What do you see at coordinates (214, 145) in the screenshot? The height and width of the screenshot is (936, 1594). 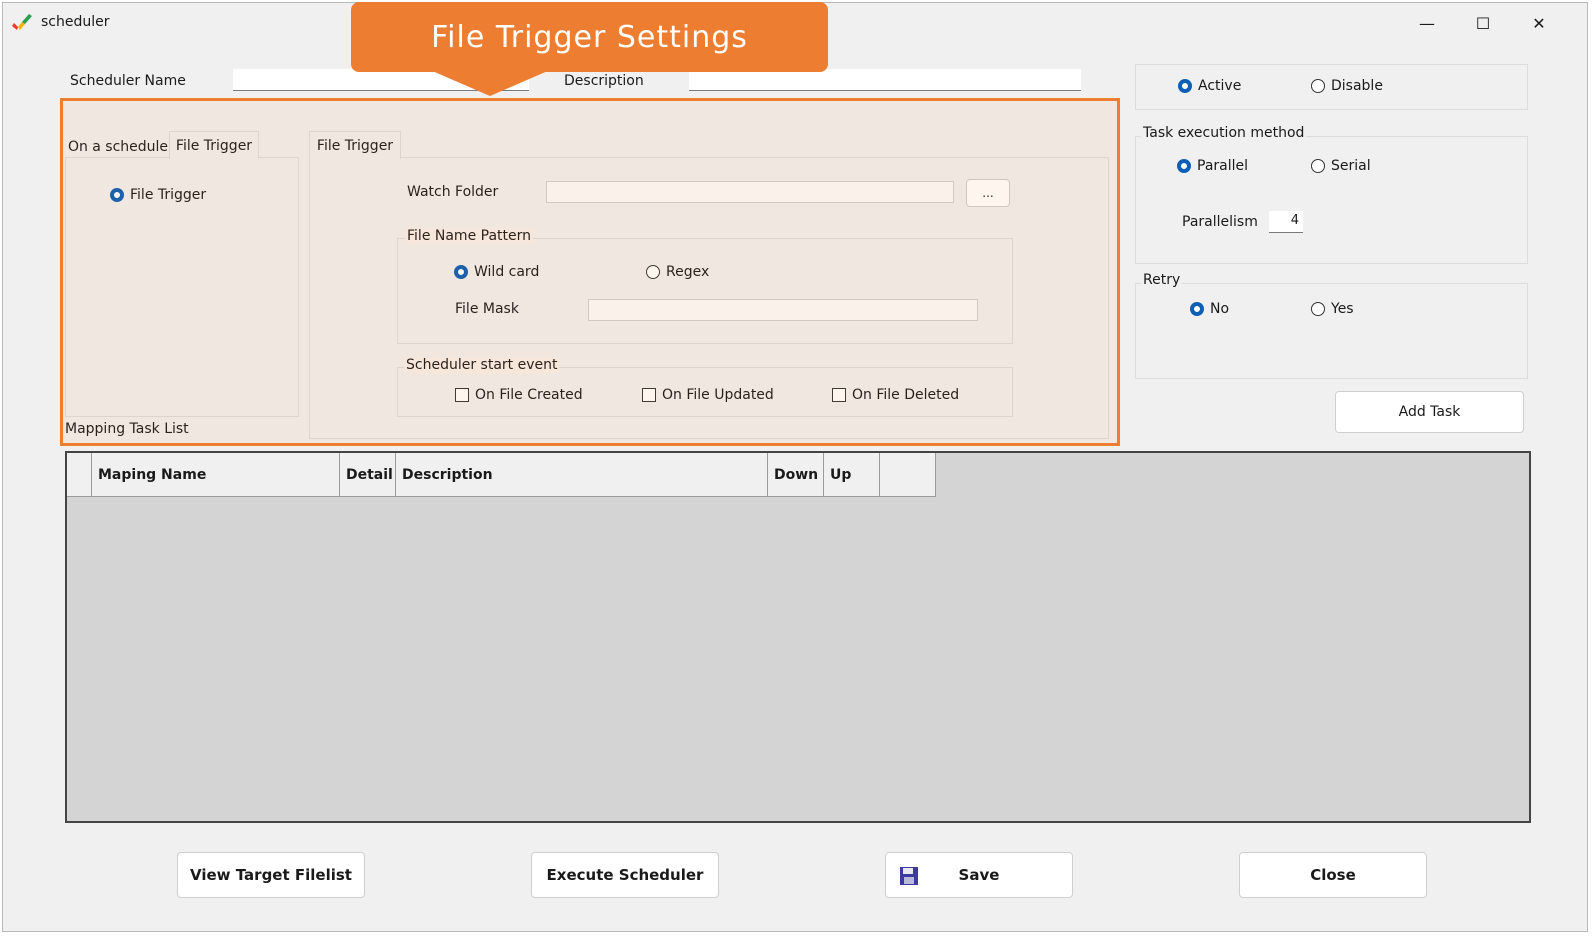 I see `tab-file-trigger: File Trigger` at bounding box center [214, 145].